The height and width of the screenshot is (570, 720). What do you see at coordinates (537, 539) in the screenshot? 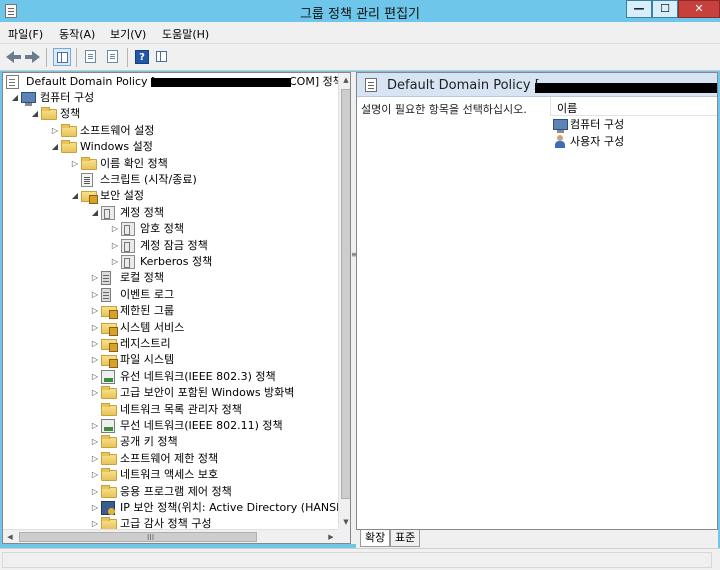
I see `view-tabs: 확장 표준` at bounding box center [537, 539].